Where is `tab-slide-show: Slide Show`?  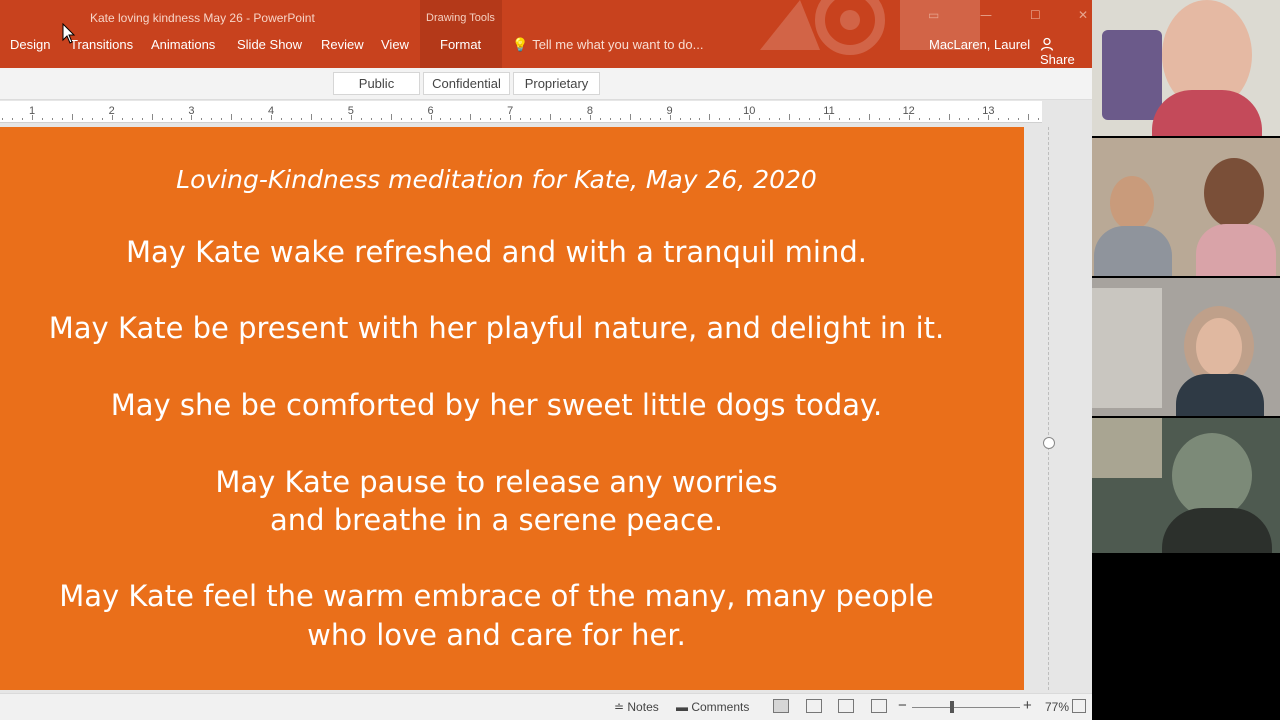
tab-slide-show: Slide Show is located at coordinates (269, 44).